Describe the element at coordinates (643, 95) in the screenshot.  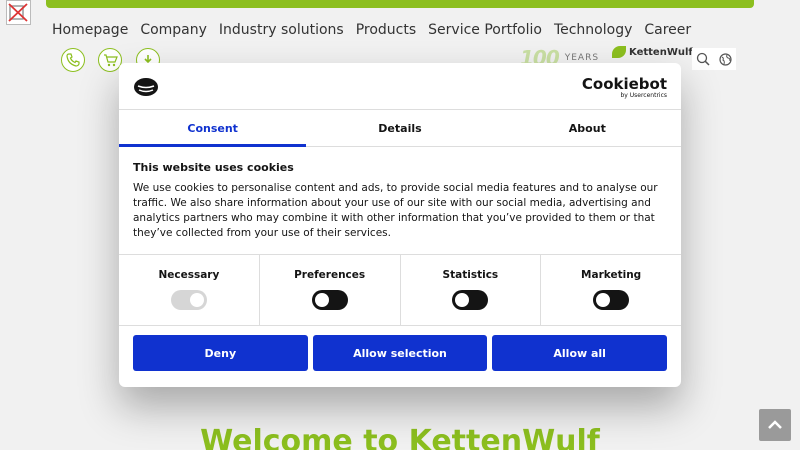
I see `cookiebot-subline: by Usercentrics` at that location.